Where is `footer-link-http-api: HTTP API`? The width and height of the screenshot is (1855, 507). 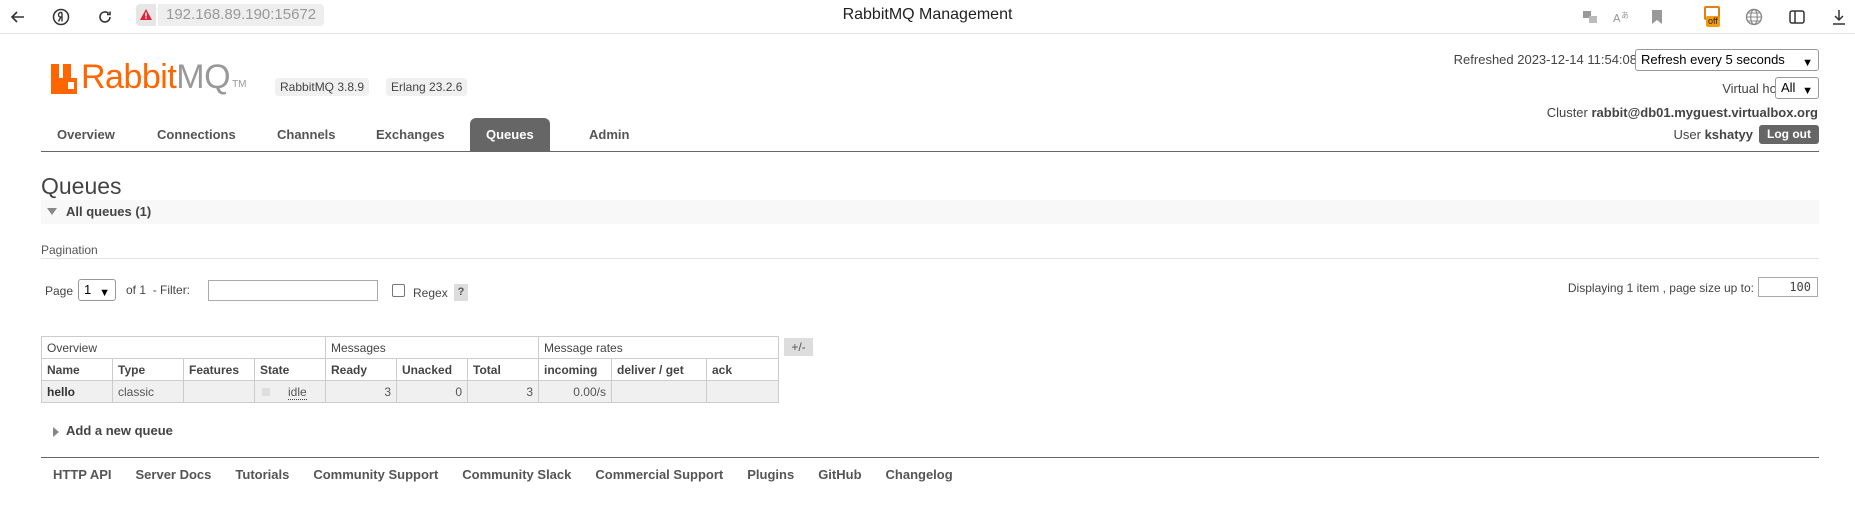
footer-link-http-api: HTTP API is located at coordinates (82, 474).